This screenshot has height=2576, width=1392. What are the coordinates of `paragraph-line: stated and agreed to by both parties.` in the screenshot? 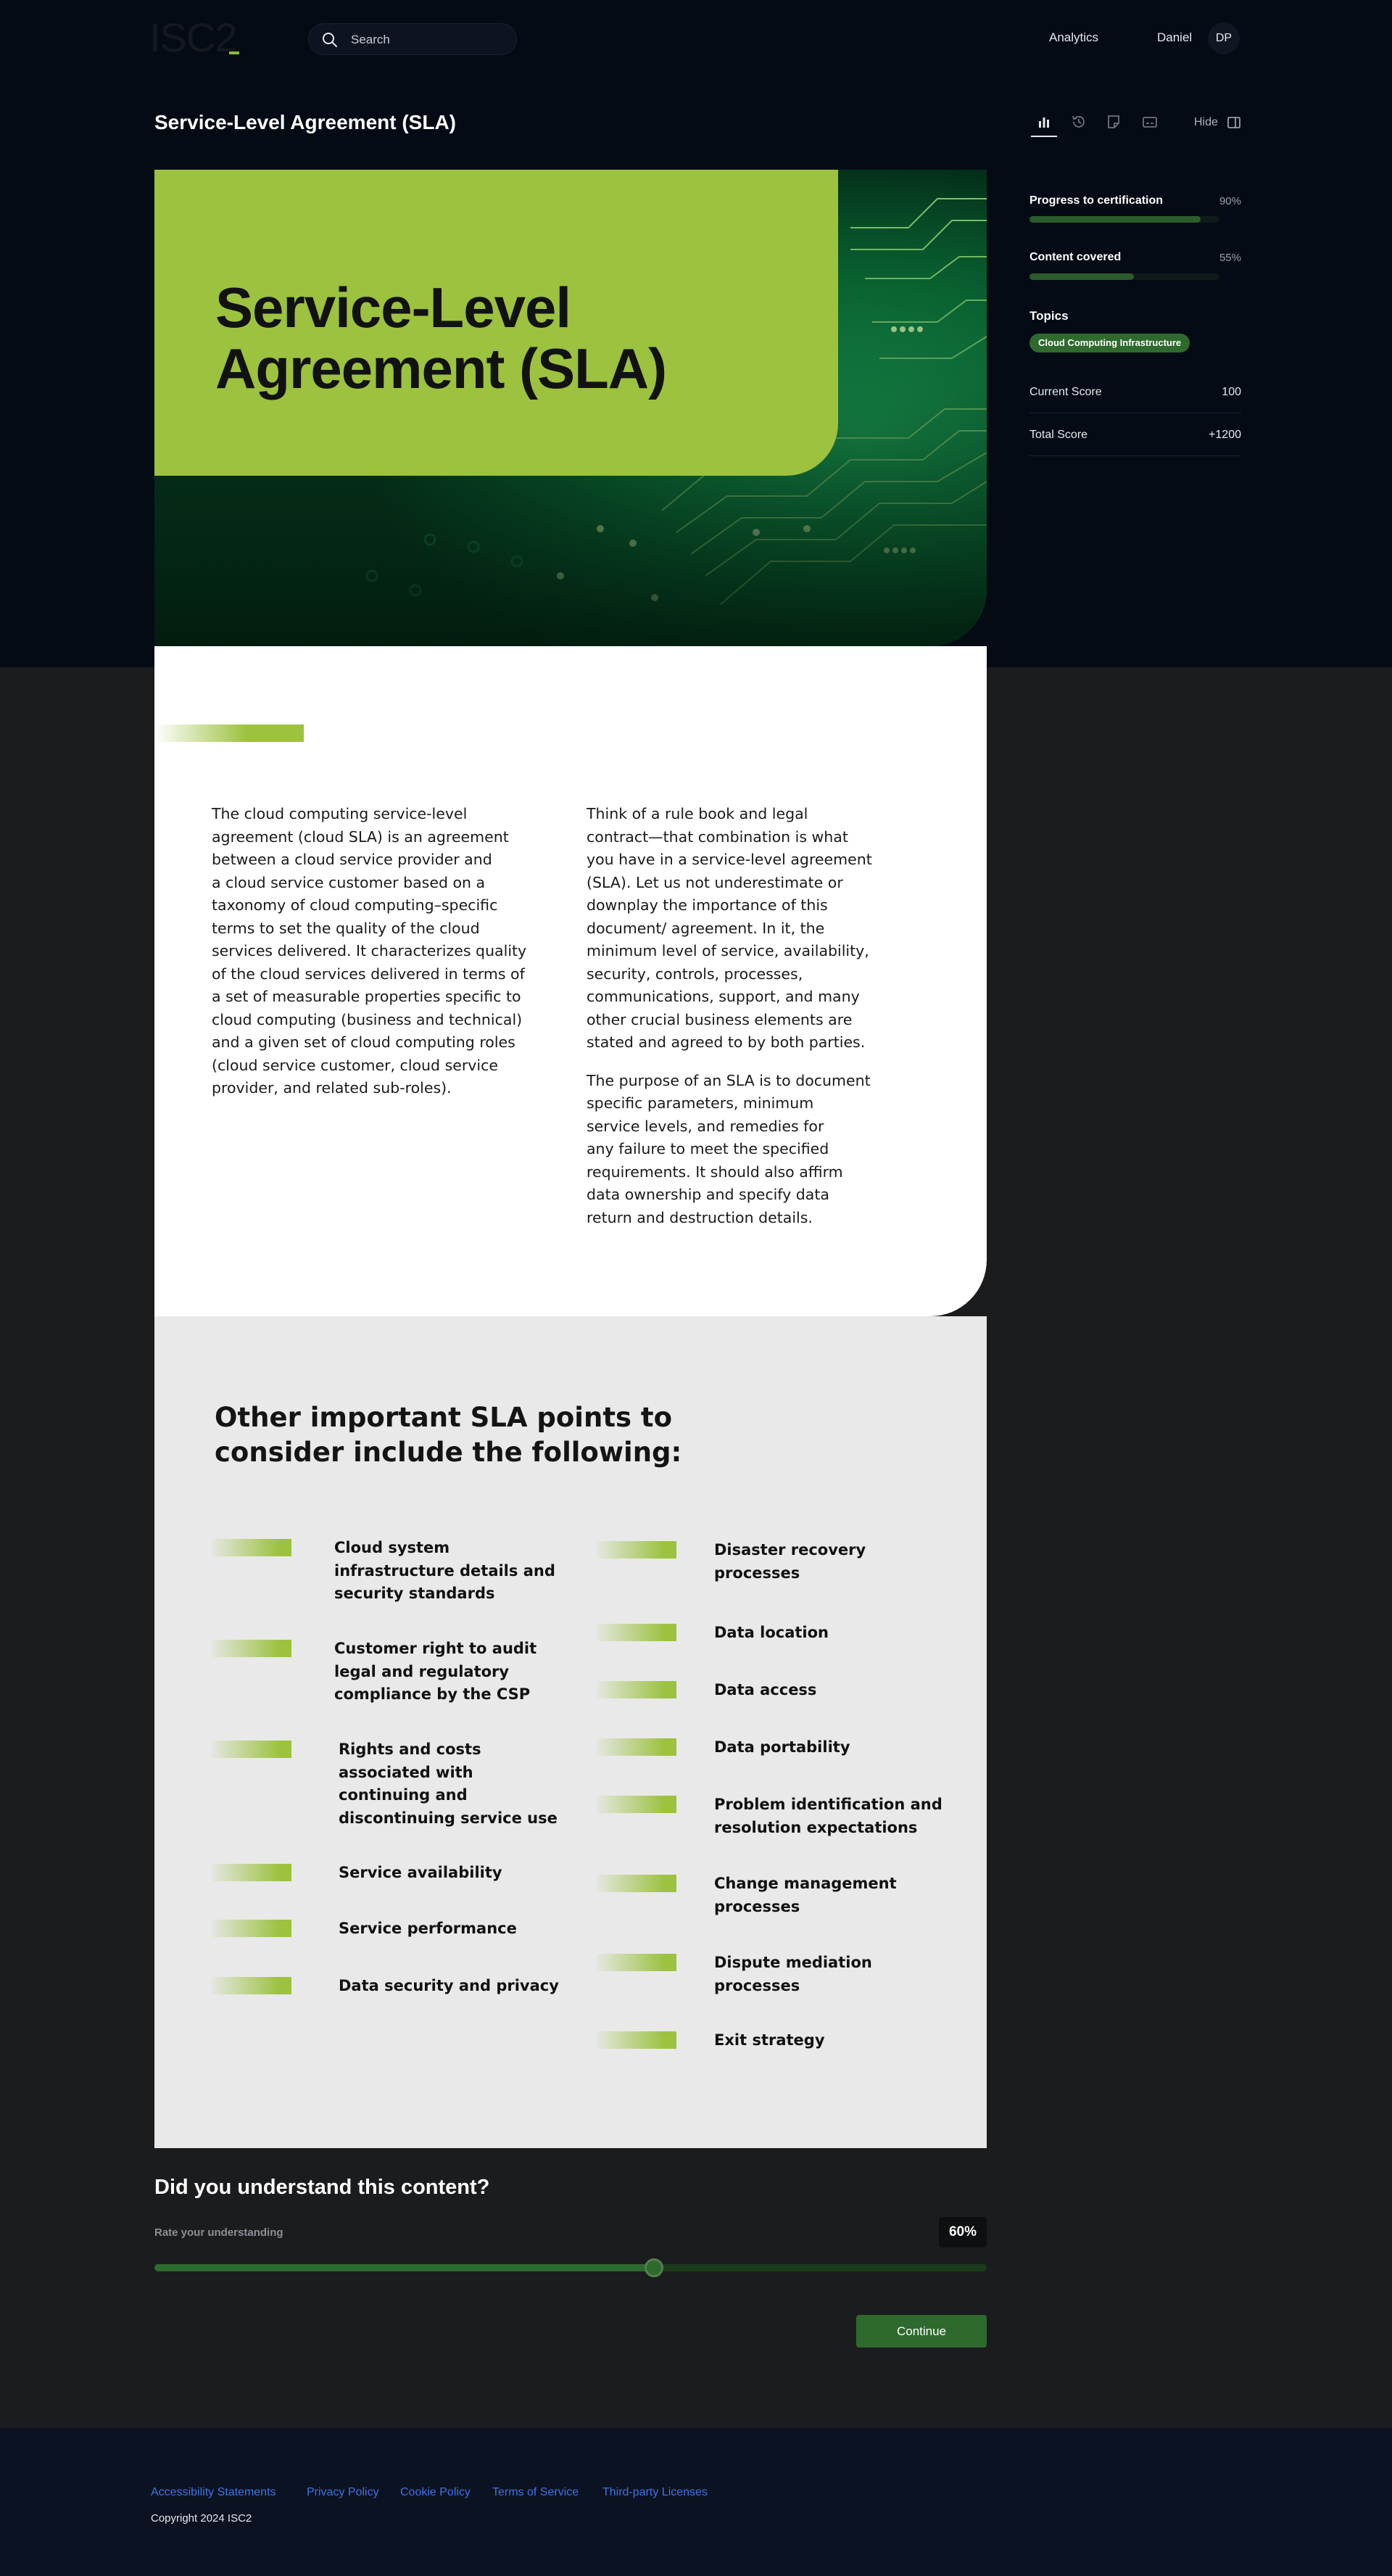 It's located at (726, 1042).